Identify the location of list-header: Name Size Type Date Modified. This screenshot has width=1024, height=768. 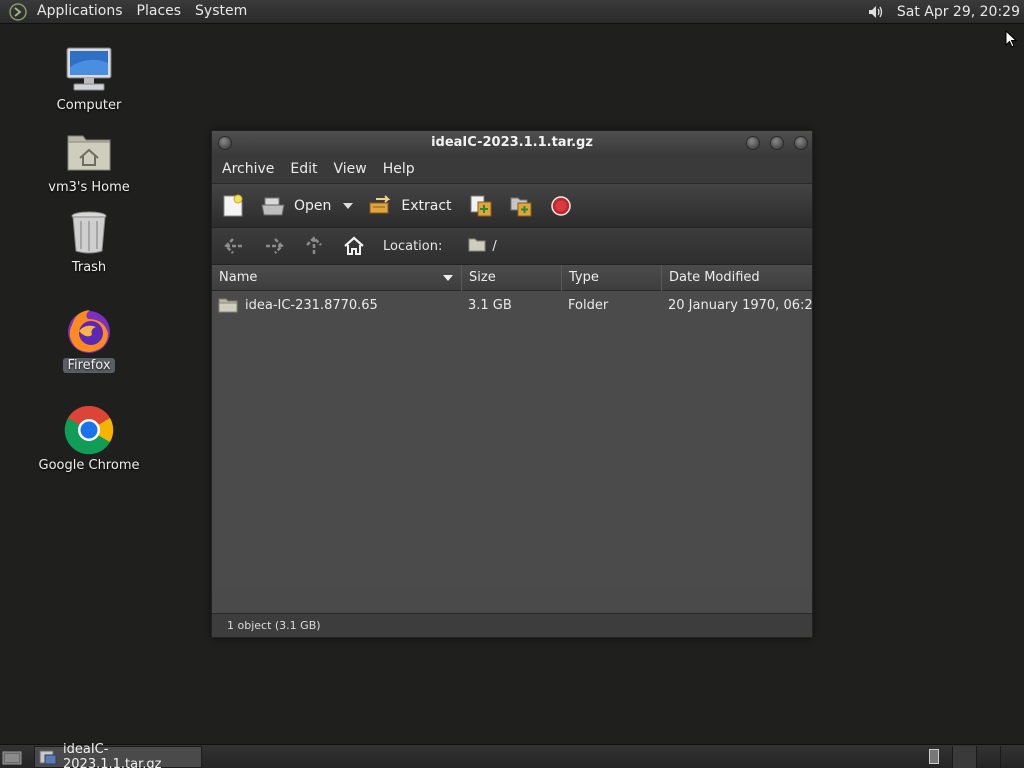
(512, 277).